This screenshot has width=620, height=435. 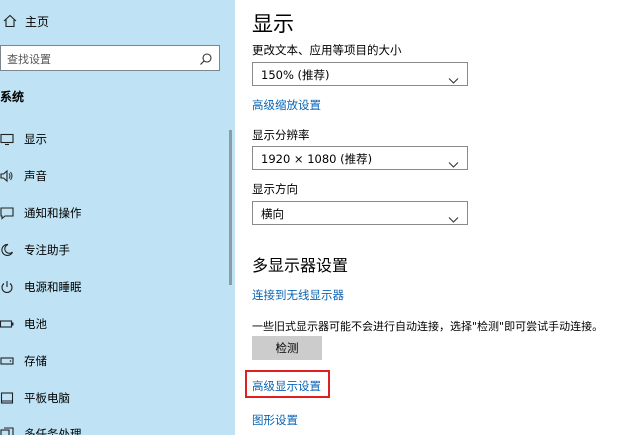 What do you see at coordinates (286, 105) in the screenshot?
I see `advanced-scaling-link: 高级缩放设置` at bounding box center [286, 105].